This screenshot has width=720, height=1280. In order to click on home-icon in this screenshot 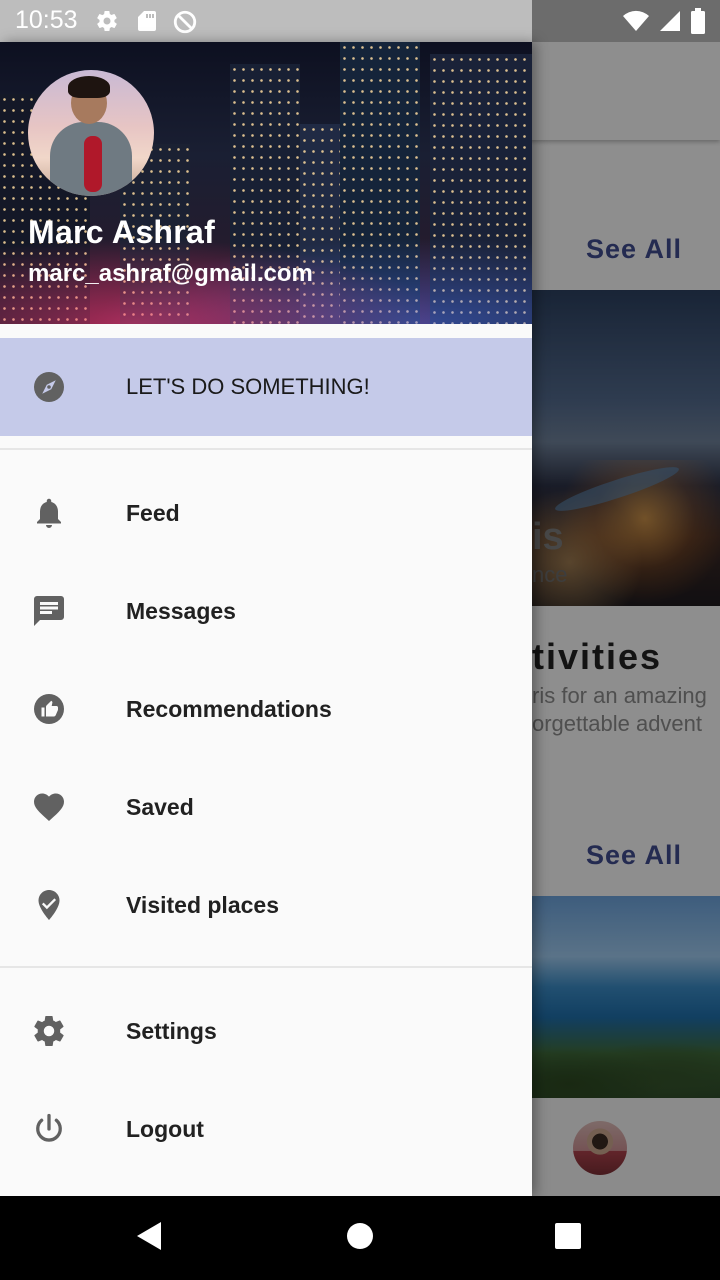, I will do `click(360, 1238)`.